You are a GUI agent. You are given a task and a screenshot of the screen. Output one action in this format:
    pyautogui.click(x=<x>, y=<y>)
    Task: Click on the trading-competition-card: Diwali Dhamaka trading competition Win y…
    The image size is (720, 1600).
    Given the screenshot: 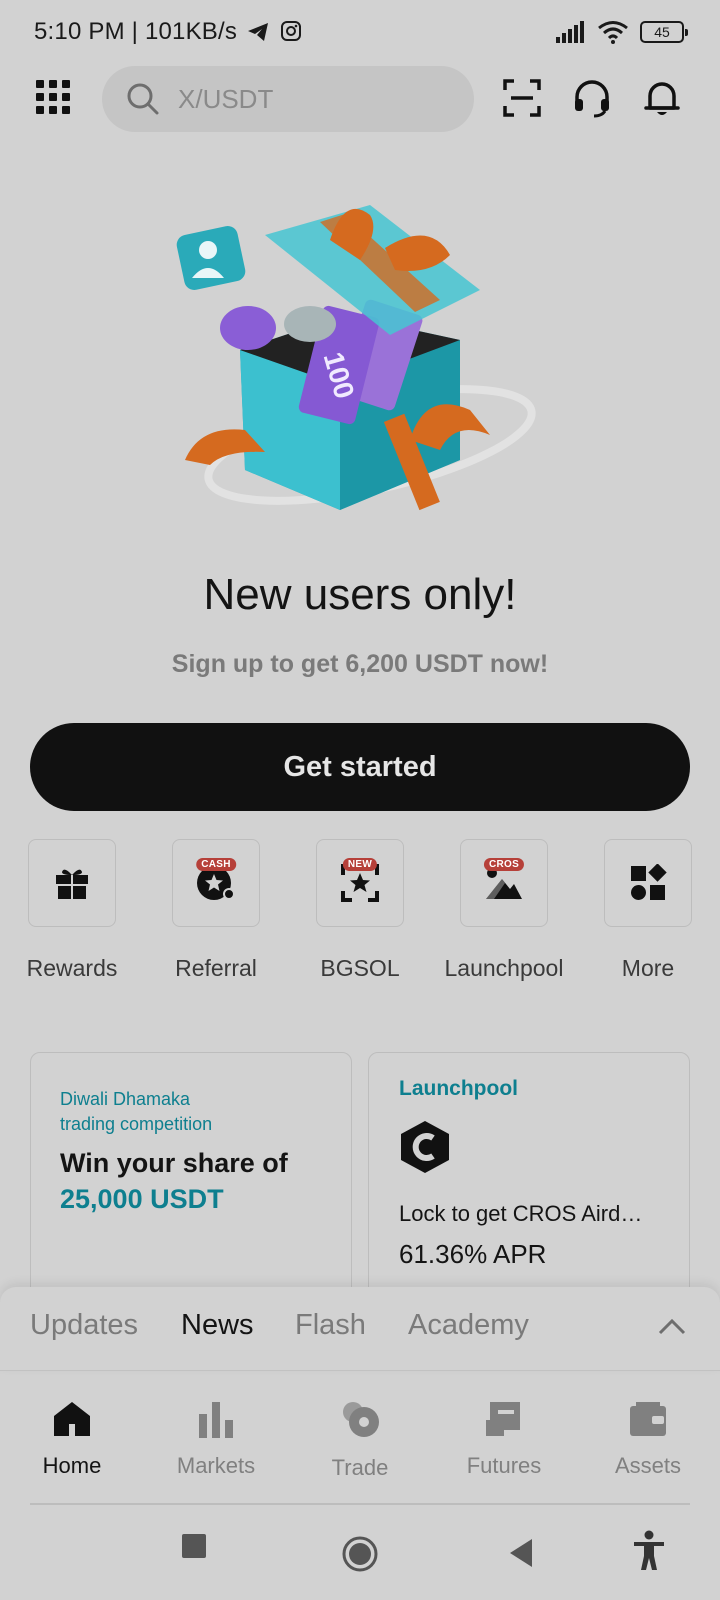 What is the action you would take?
    pyautogui.click(x=191, y=1177)
    